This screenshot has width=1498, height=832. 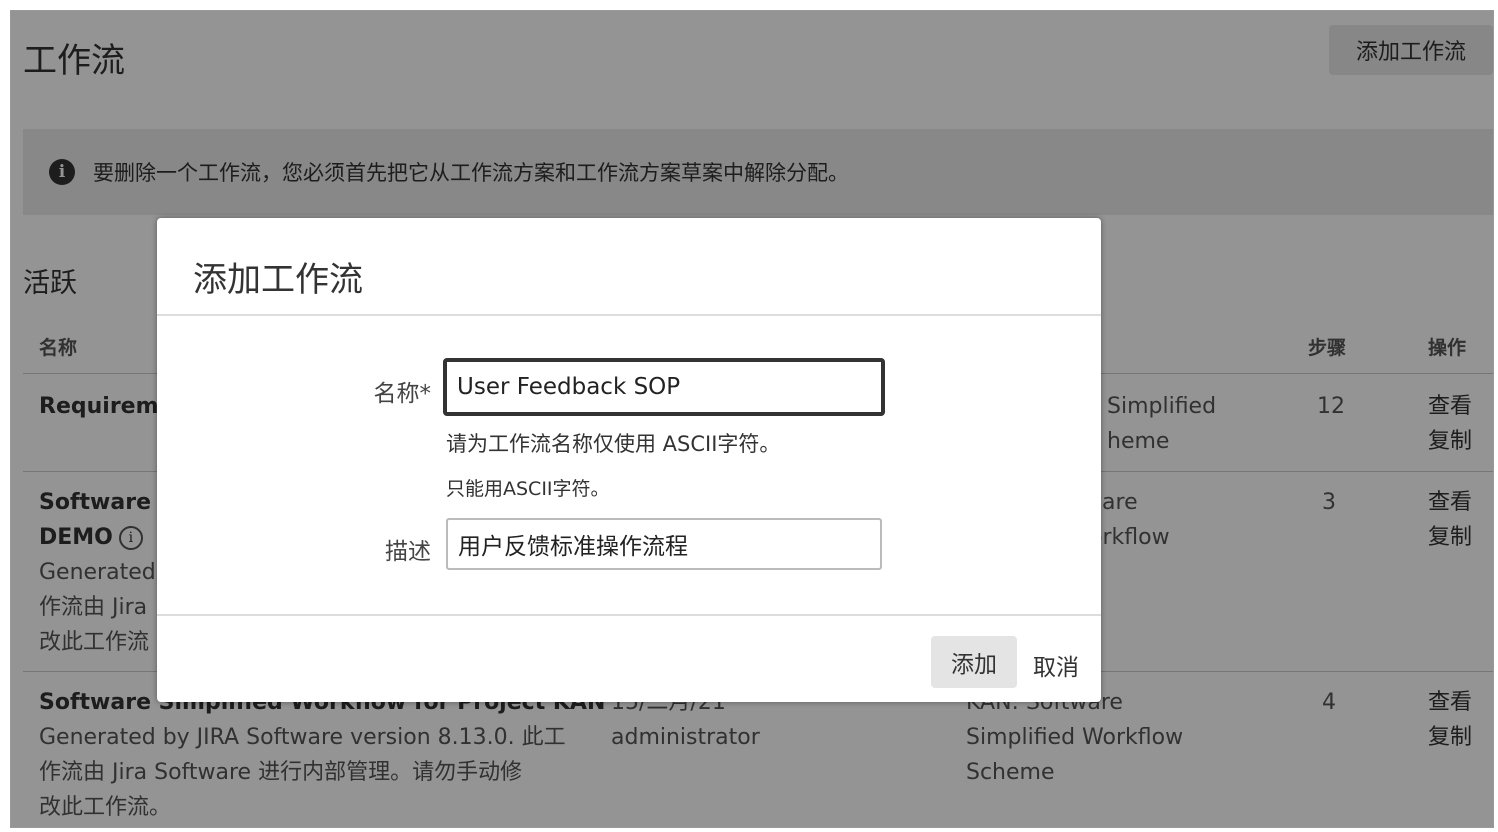 I want to click on dialog-title: 添加工作流, so click(x=278, y=280).